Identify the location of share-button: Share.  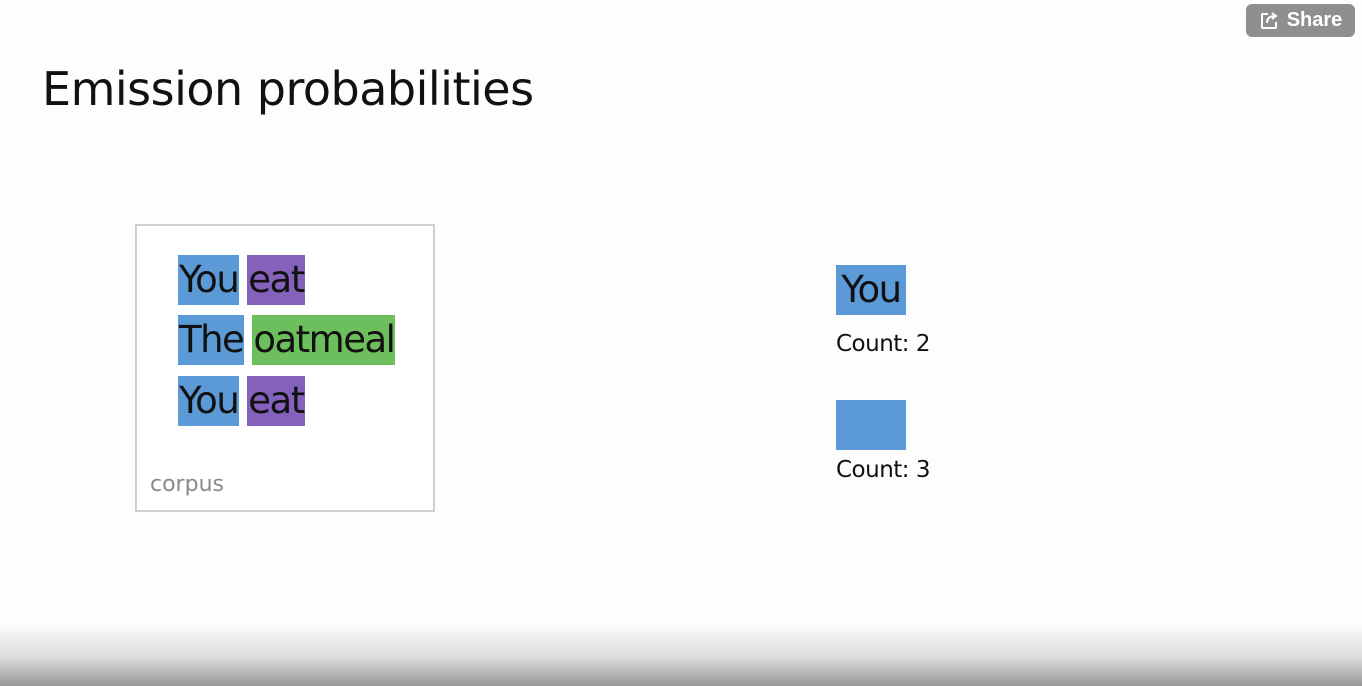
(1300, 20).